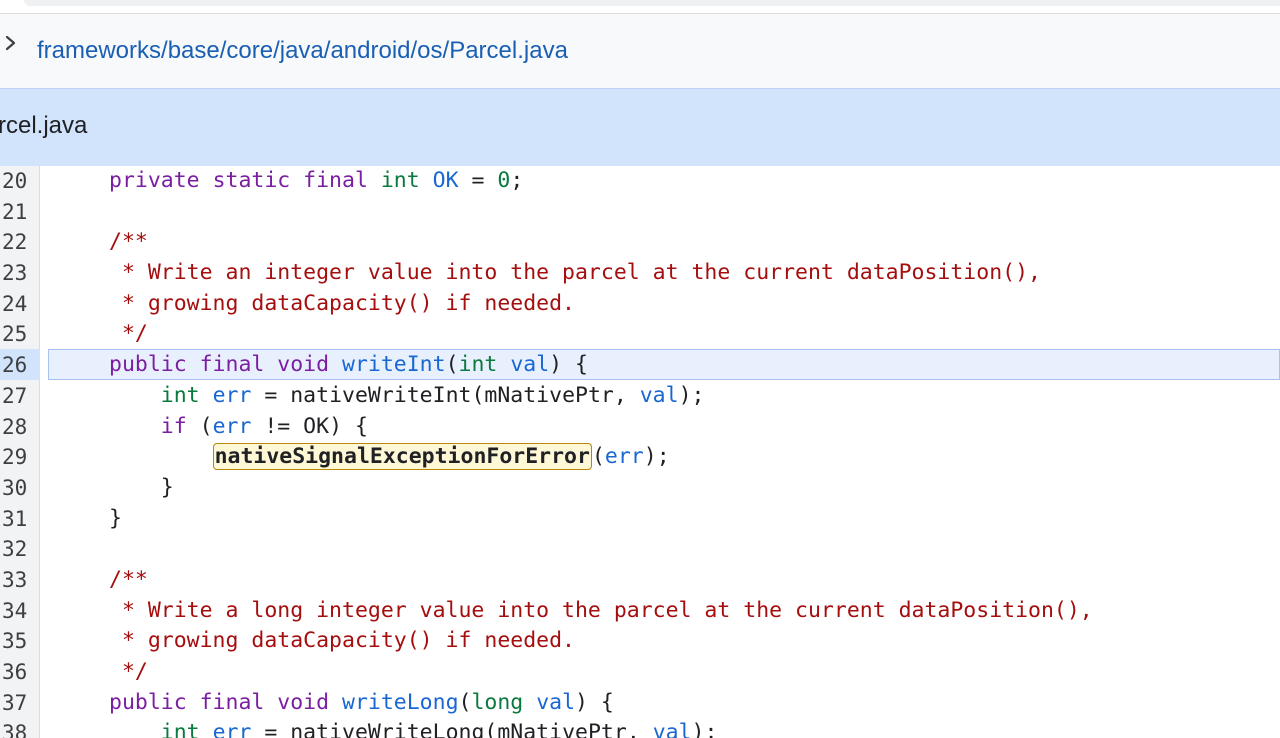  I want to click on code-token: ;, so click(517, 180).